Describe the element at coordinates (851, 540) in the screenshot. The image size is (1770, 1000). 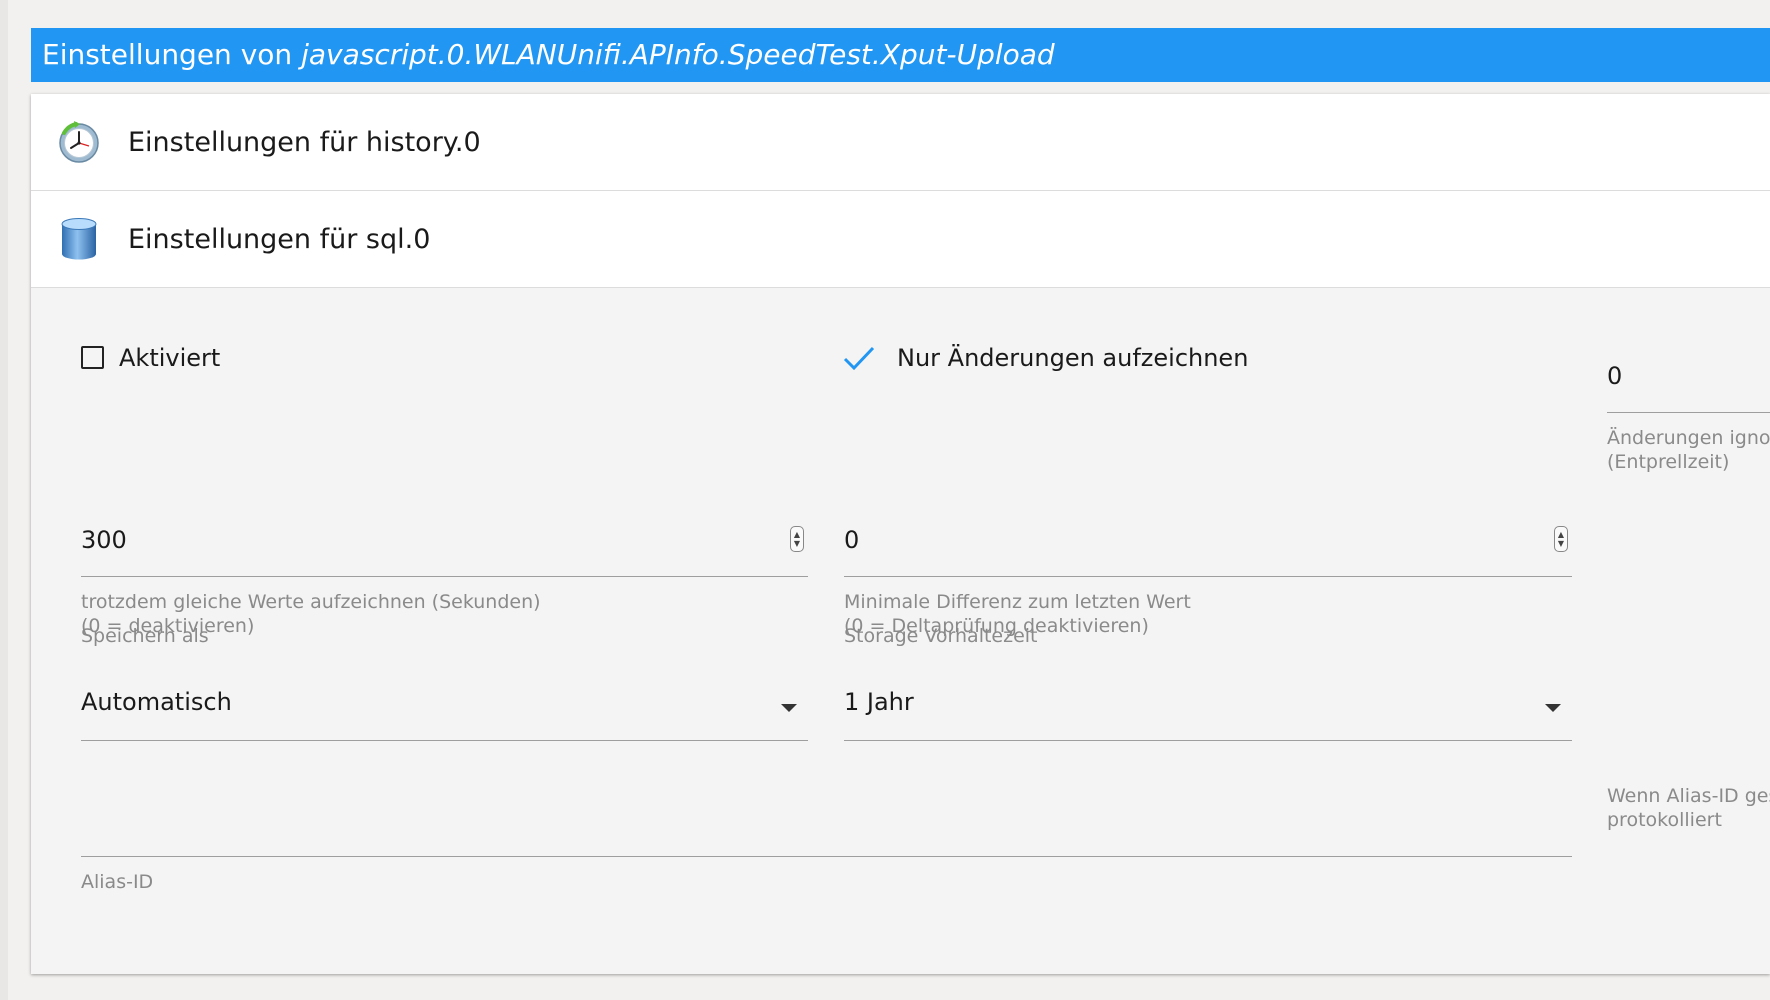
I see `min-diff-input: 0` at that location.